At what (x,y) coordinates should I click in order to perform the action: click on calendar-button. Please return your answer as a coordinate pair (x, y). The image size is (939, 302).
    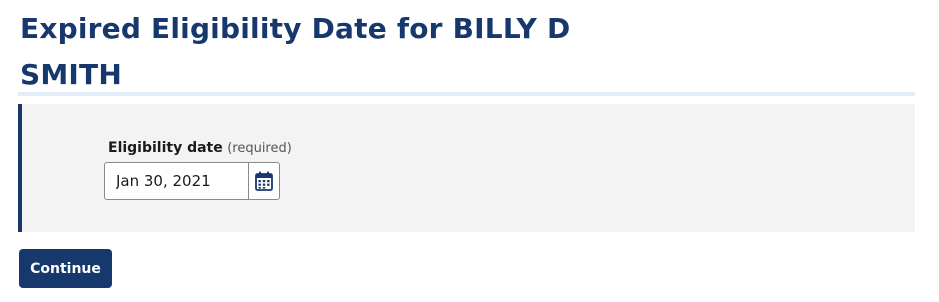
    Looking at the image, I should click on (263, 181).